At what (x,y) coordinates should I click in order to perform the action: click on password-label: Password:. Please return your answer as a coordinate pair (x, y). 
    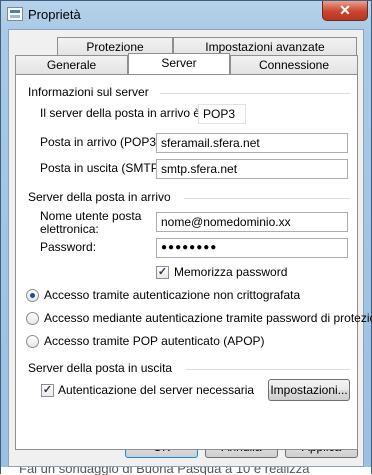
    Looking at the image, I should click on (68, 247).